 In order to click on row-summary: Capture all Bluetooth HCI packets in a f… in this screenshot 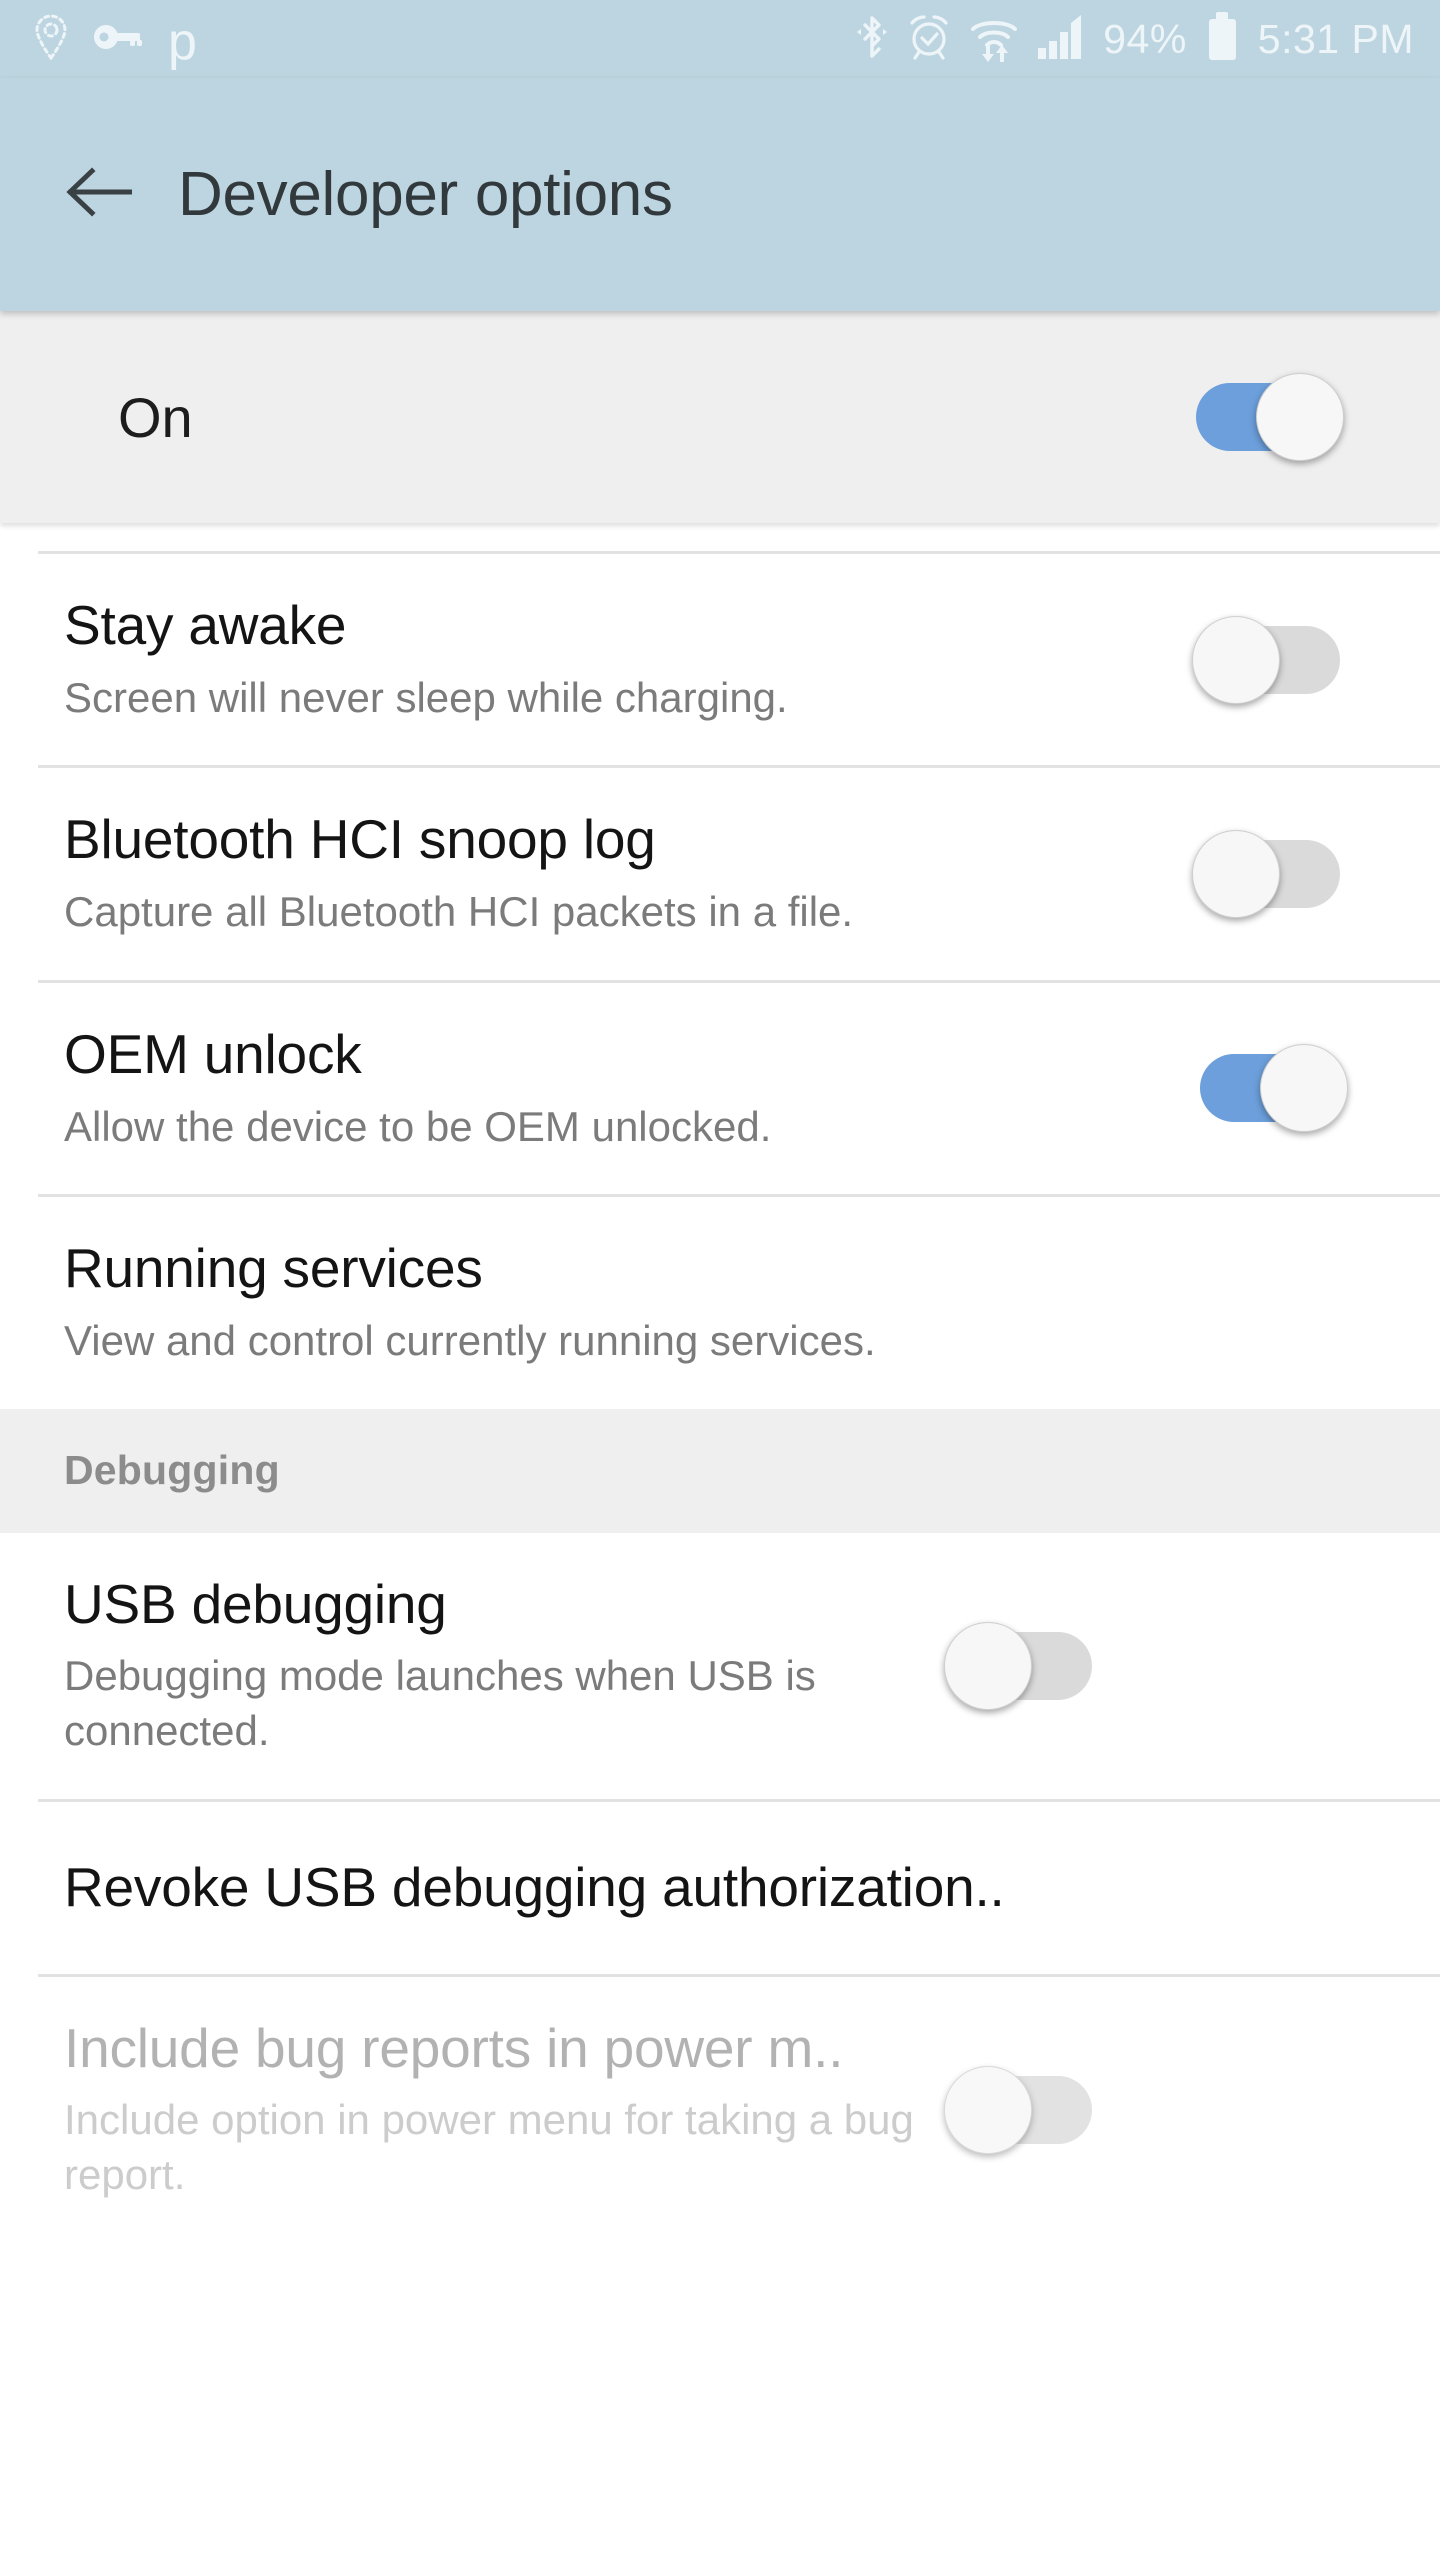, I will do `click(459, 912)`.